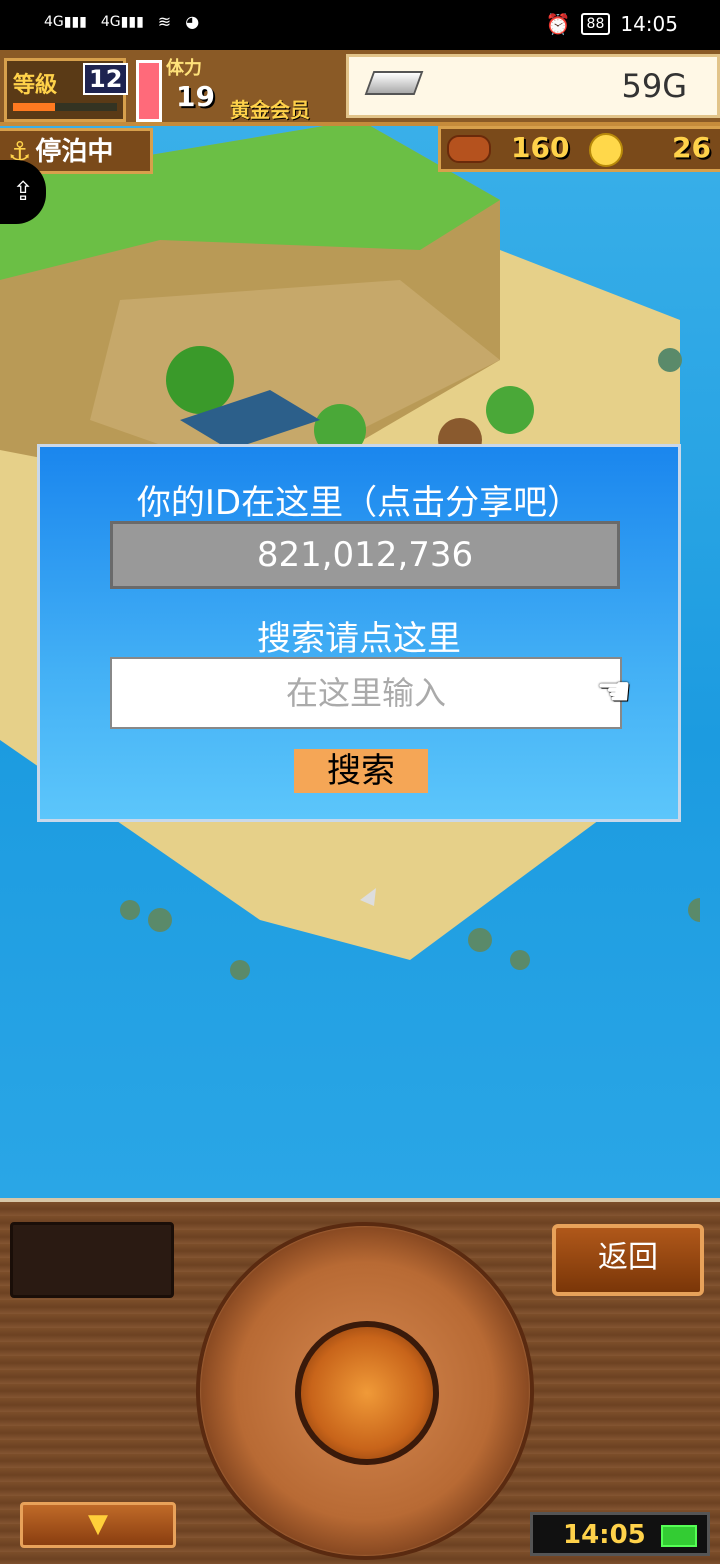 Image resolution: width=720 pixels, height=1564 pixels. Describe the element at coordinates (614, 692) in the screenshot. I see `pointing-hand-icon: ☚` at that location.